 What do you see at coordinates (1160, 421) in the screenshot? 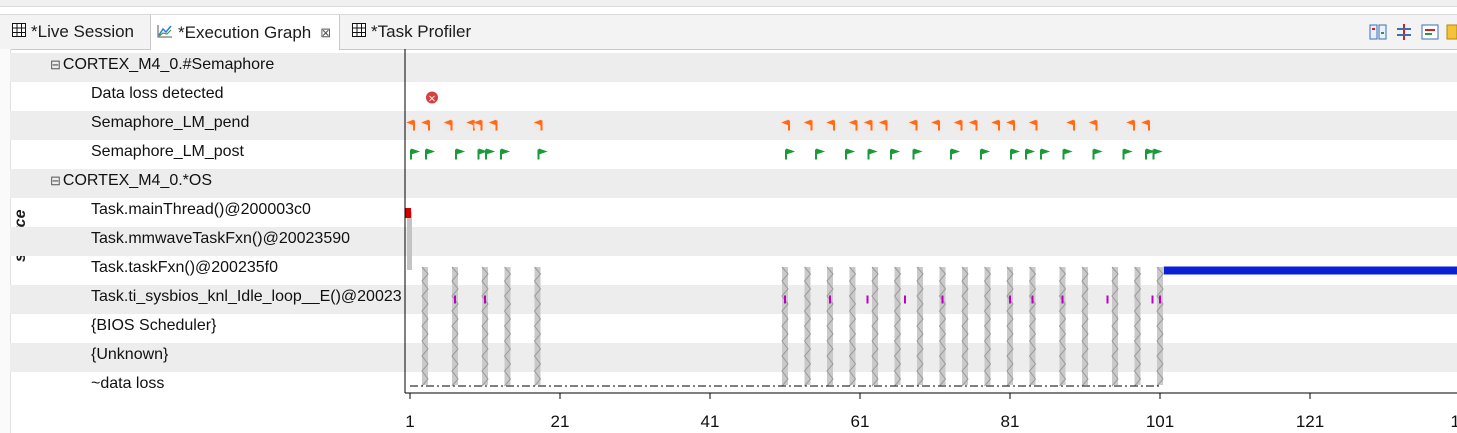
I see `x-tick-label: 101` at bounding box center [1160, 421].